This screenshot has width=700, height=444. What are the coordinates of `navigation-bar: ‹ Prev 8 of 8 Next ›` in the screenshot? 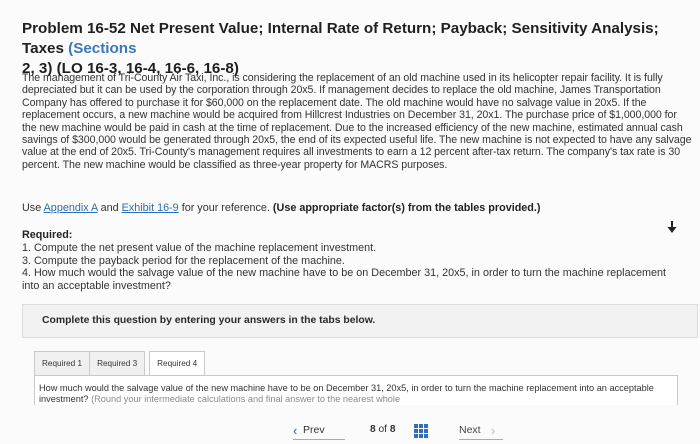 It's located at (350, 430).